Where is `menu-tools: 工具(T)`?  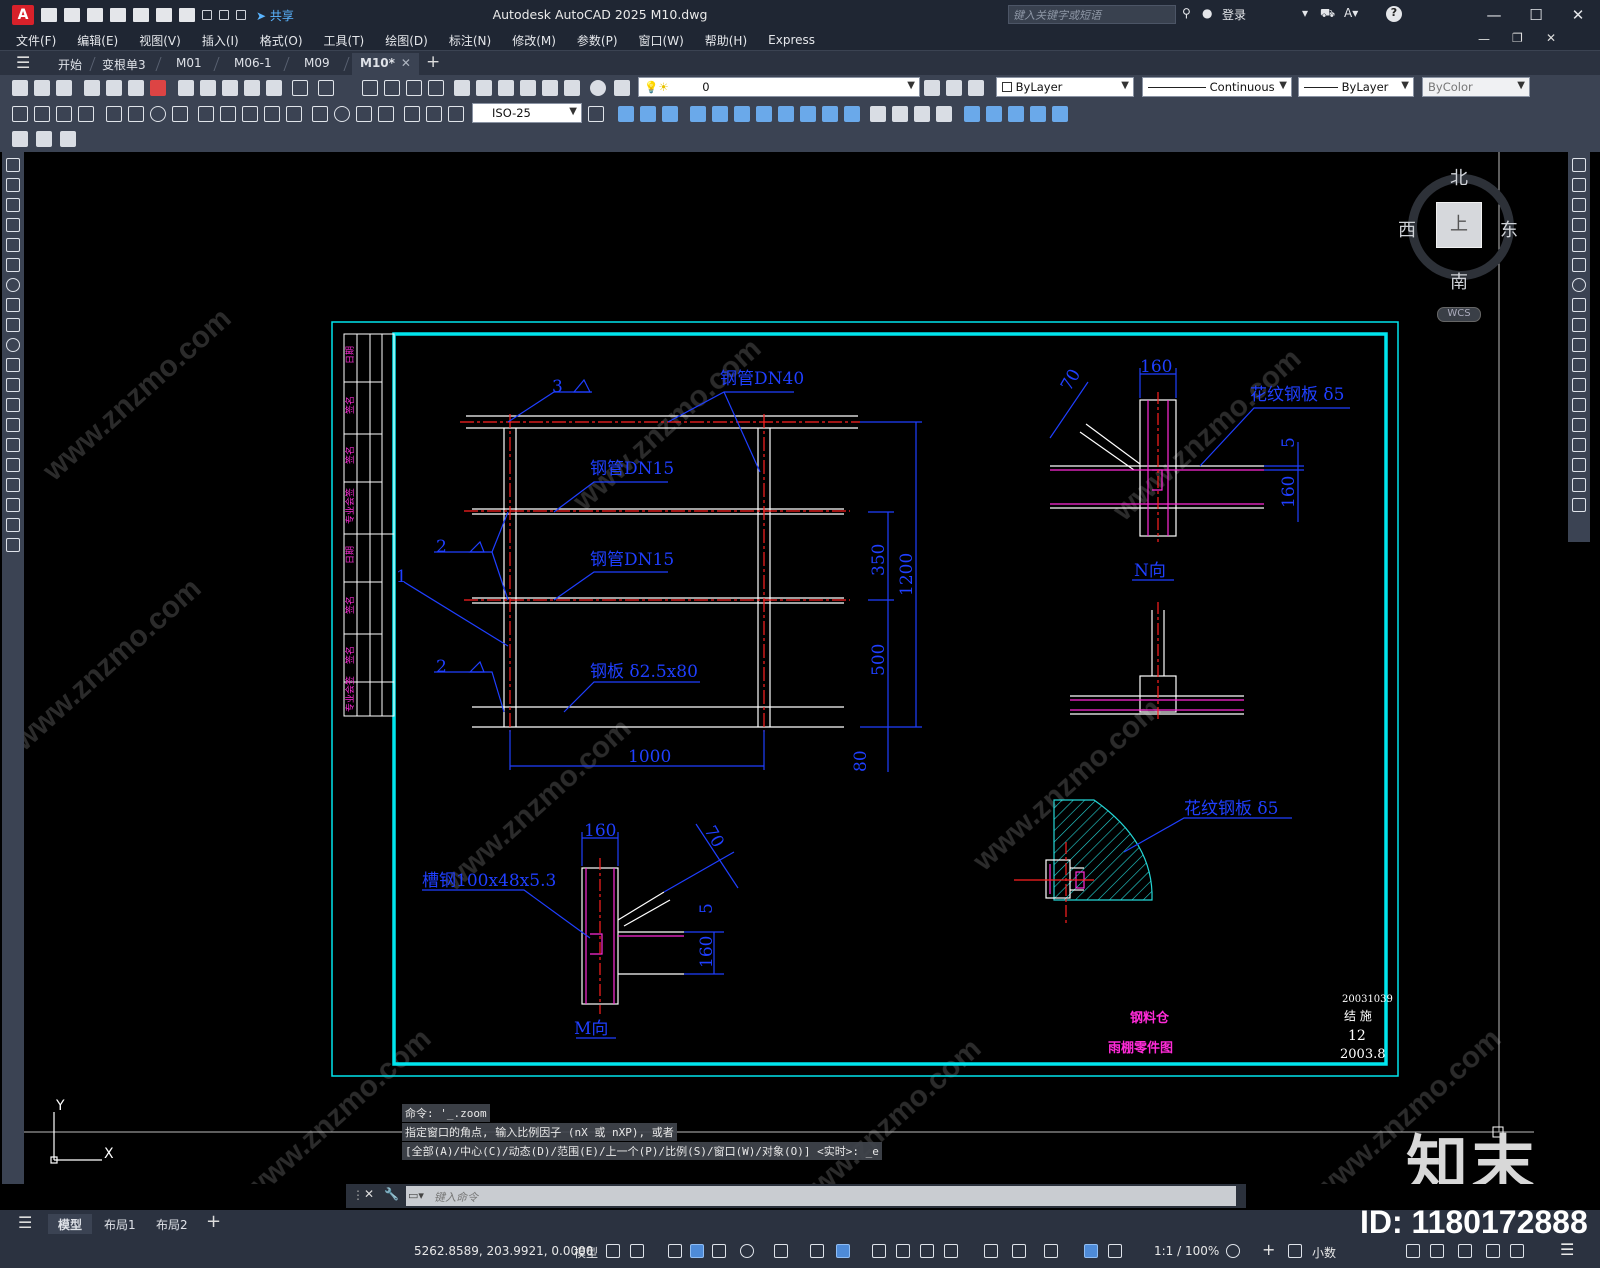 menu-tools: 工具(T) is located at coordinates (344, 40).